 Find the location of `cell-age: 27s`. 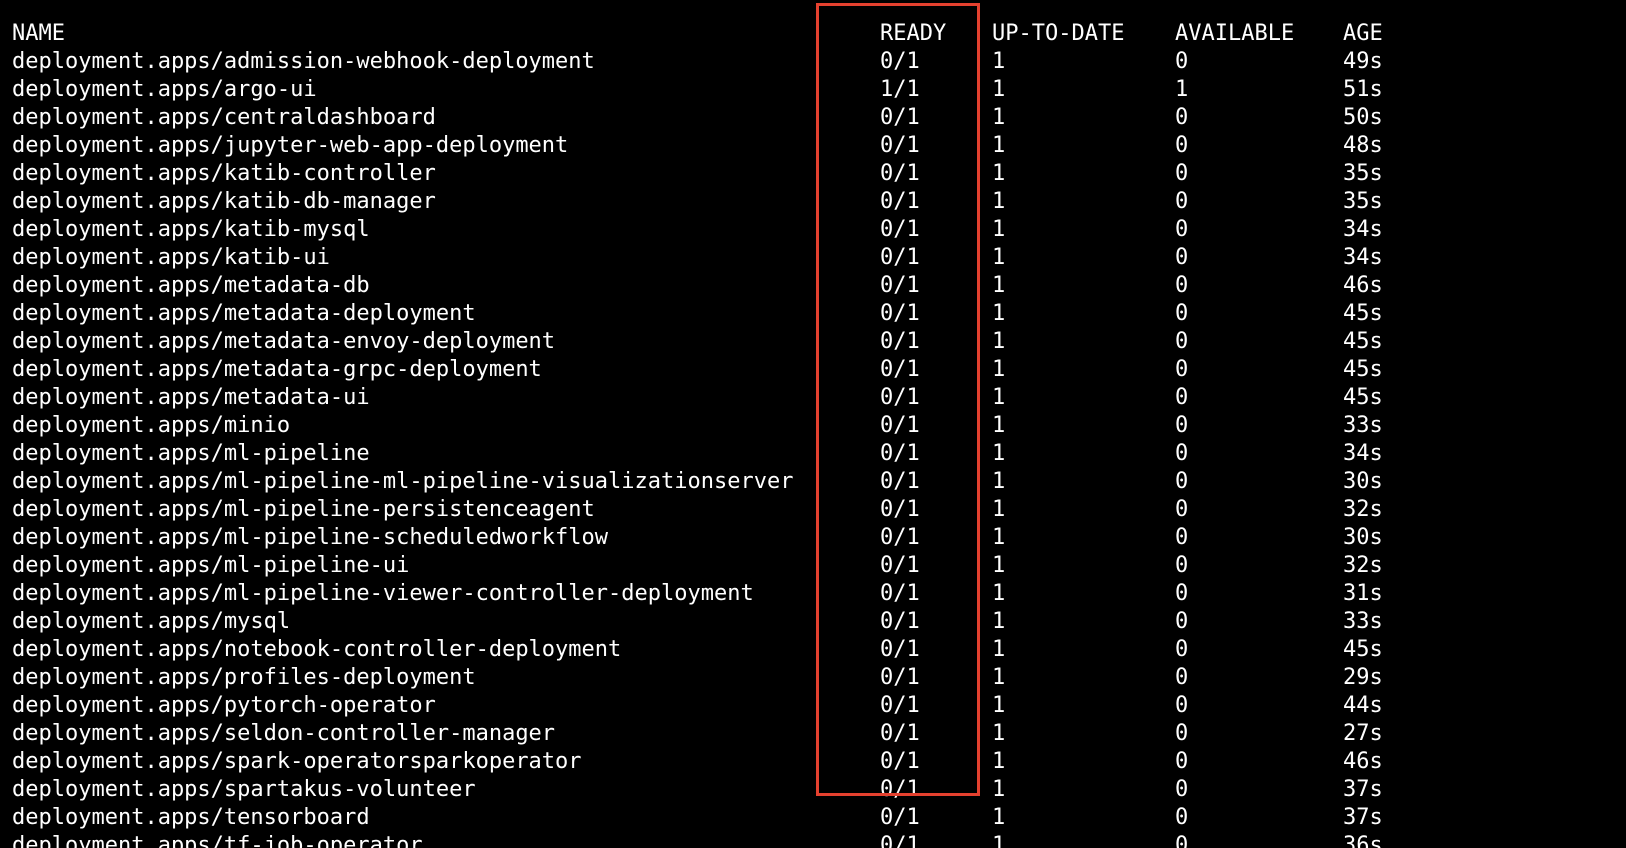

cell-age: 27s is located at coordinates (1363, 733).